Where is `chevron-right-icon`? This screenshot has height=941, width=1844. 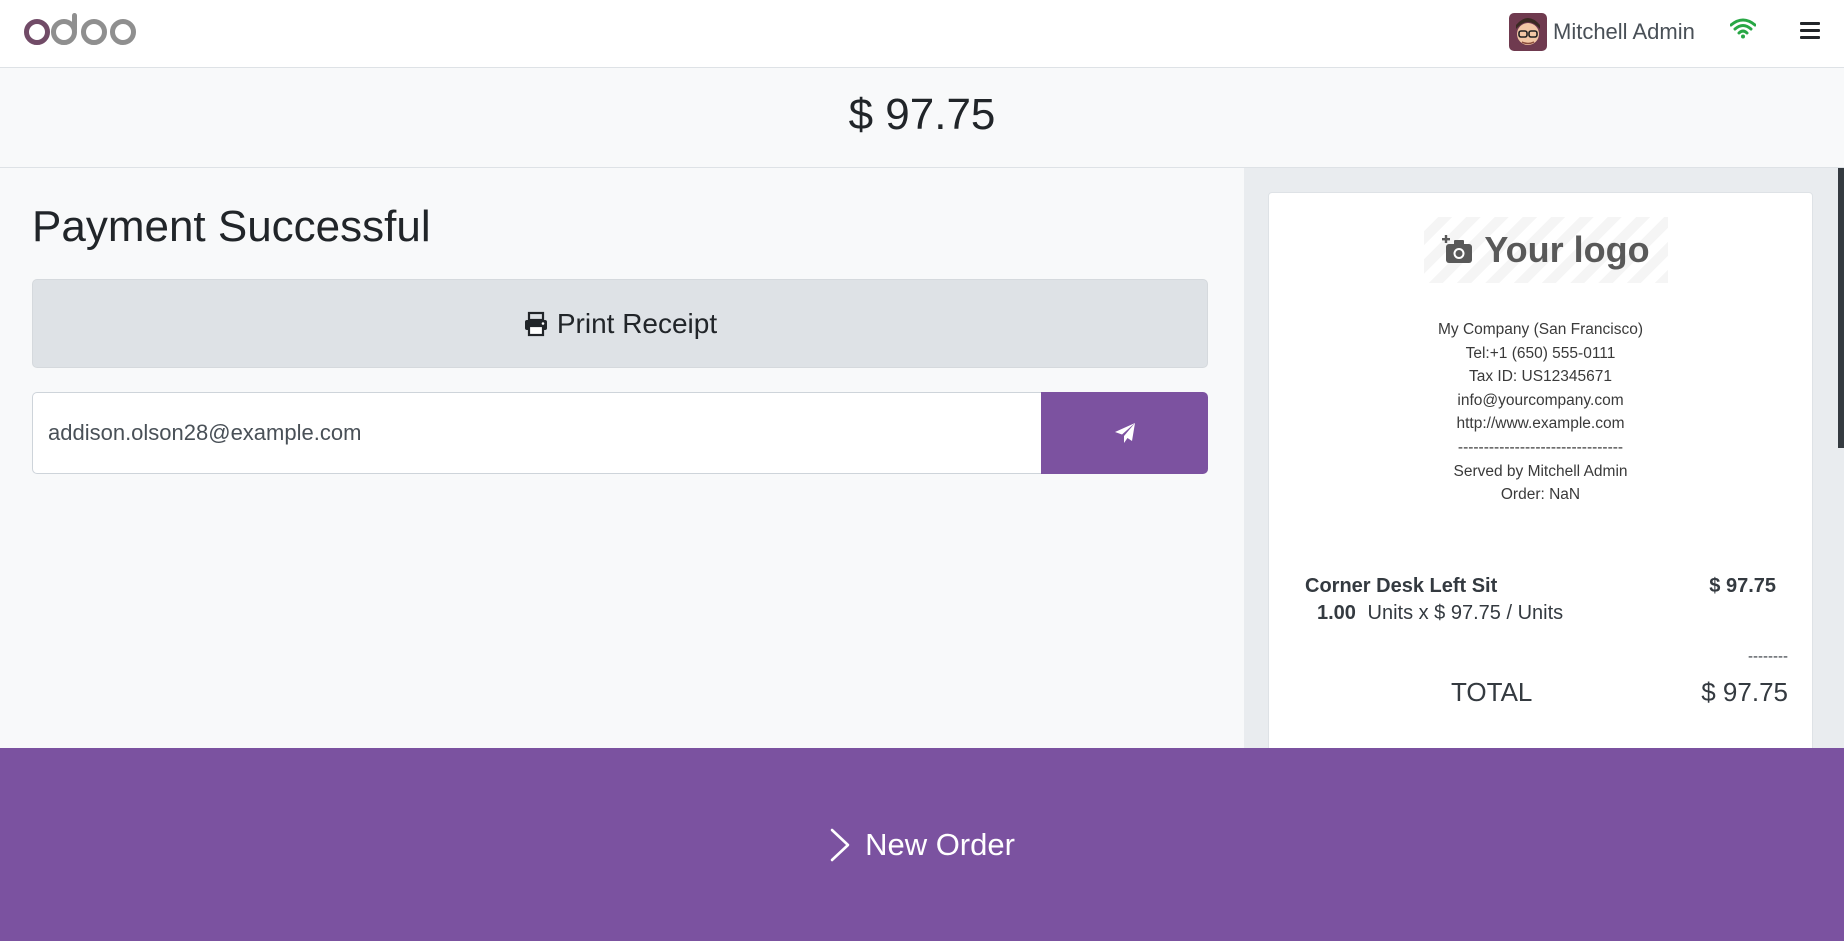 chevron-right-icon is located at coordinates (840, 844).